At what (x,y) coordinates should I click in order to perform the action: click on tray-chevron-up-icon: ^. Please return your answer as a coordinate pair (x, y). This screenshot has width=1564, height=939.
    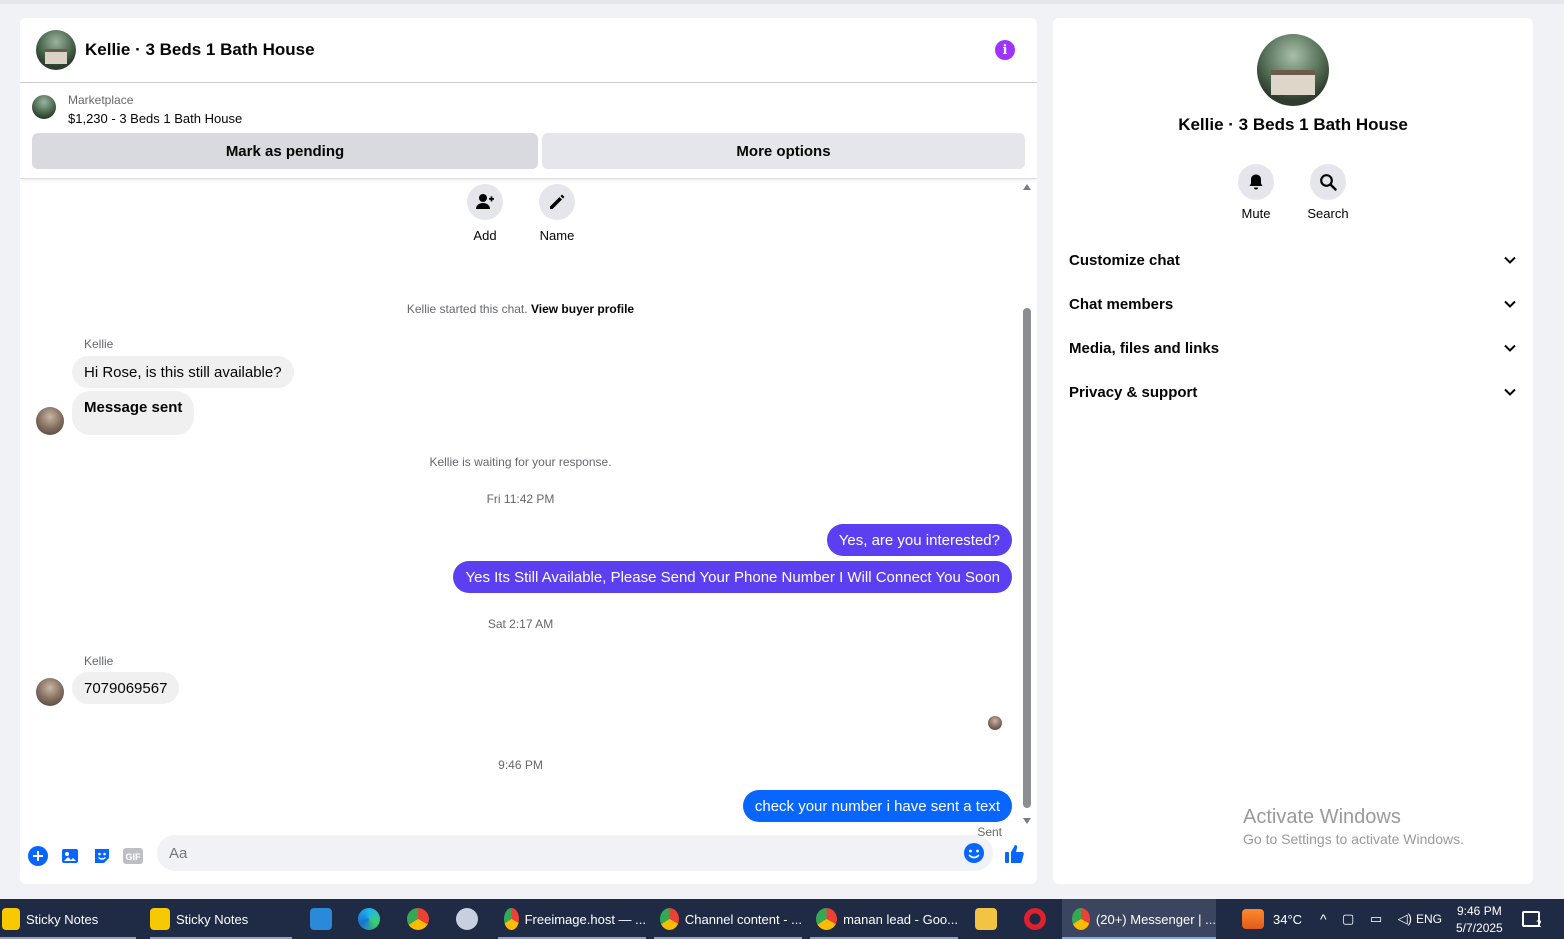
    Looking at the image, I should click on (1323, 919).